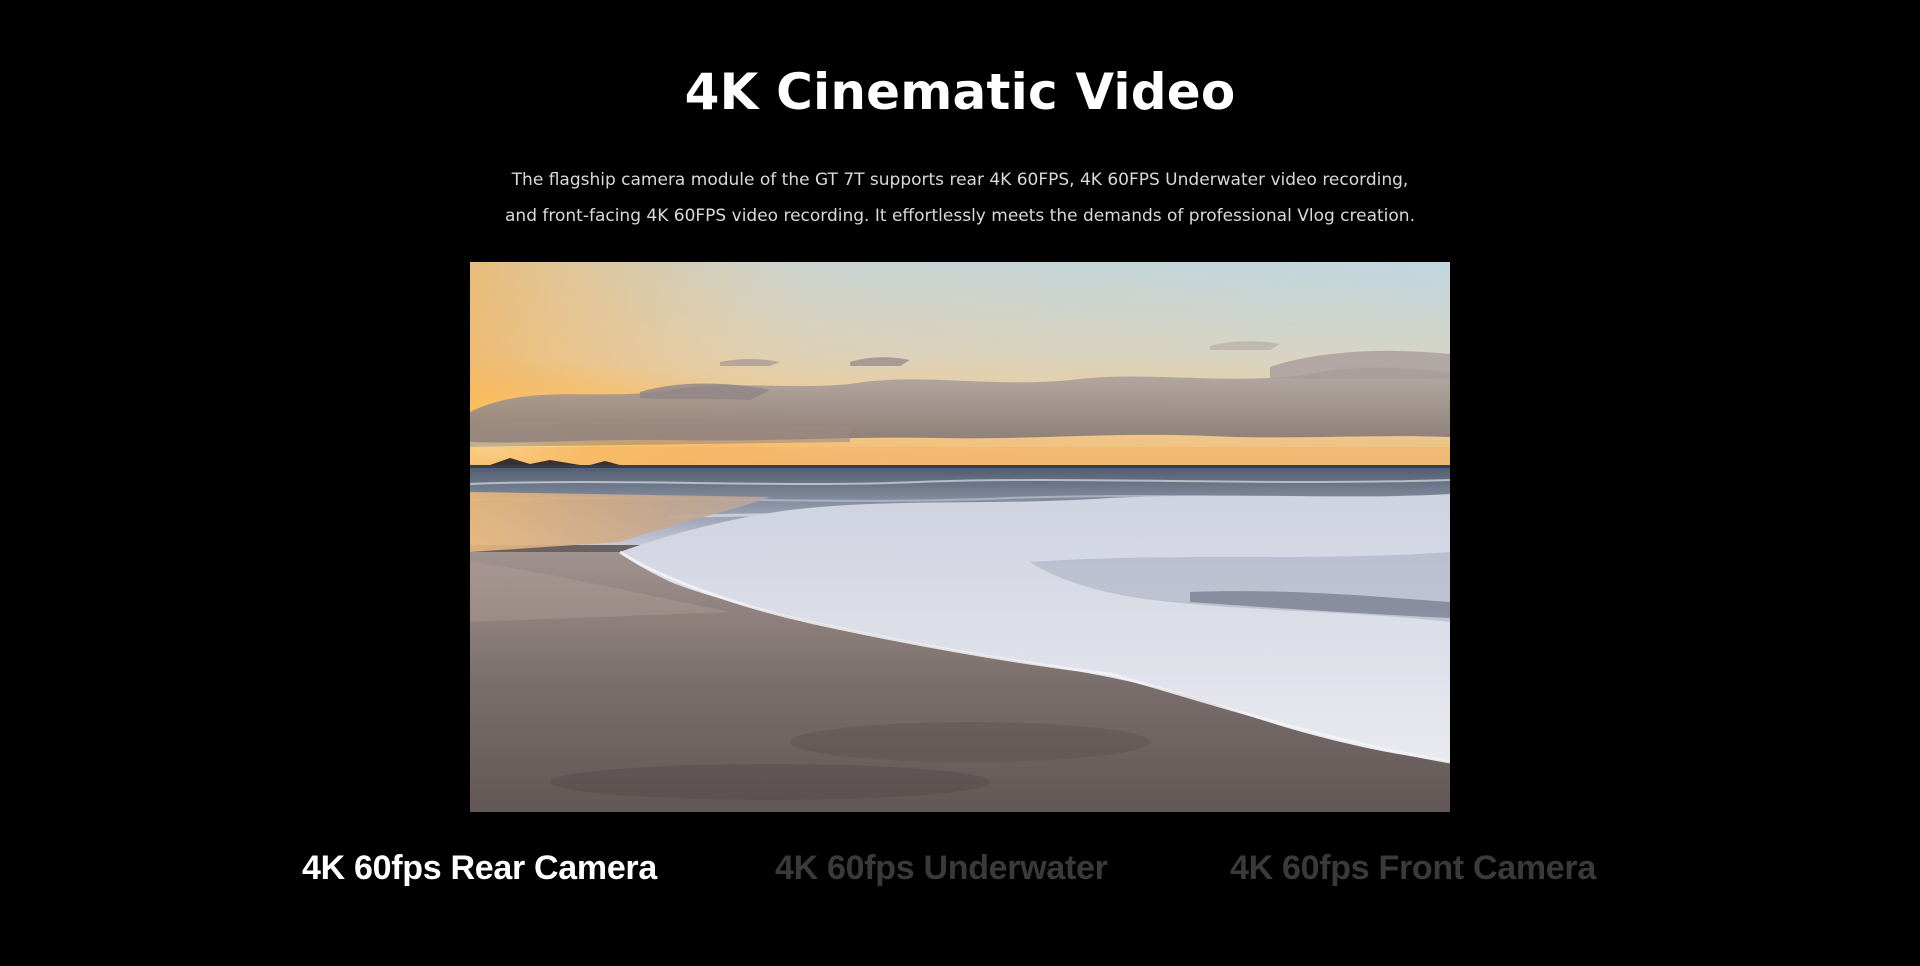 The height and width of the screenshot is (966, 1920). Describe the element at coordinates (1413, 868) in the screenshot. I see `tab-front-camera: 4K 60fps Front Camera` at that location.